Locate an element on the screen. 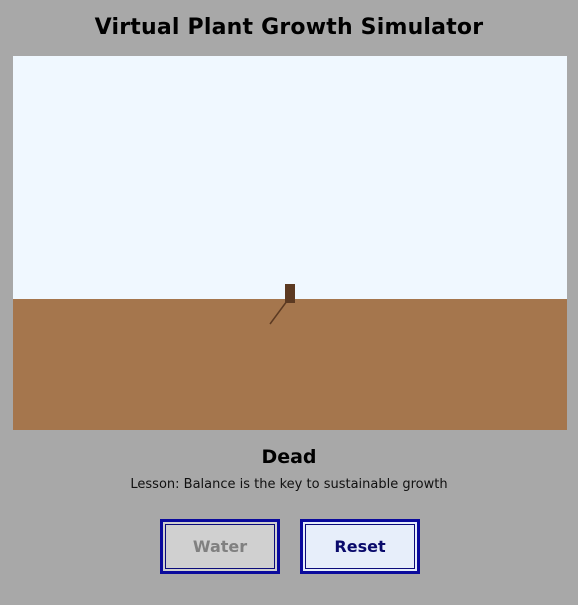 Image resolution: width=578 pixels, height=605 pixels. reset-button: Reset is located at coordinates (360, 546).